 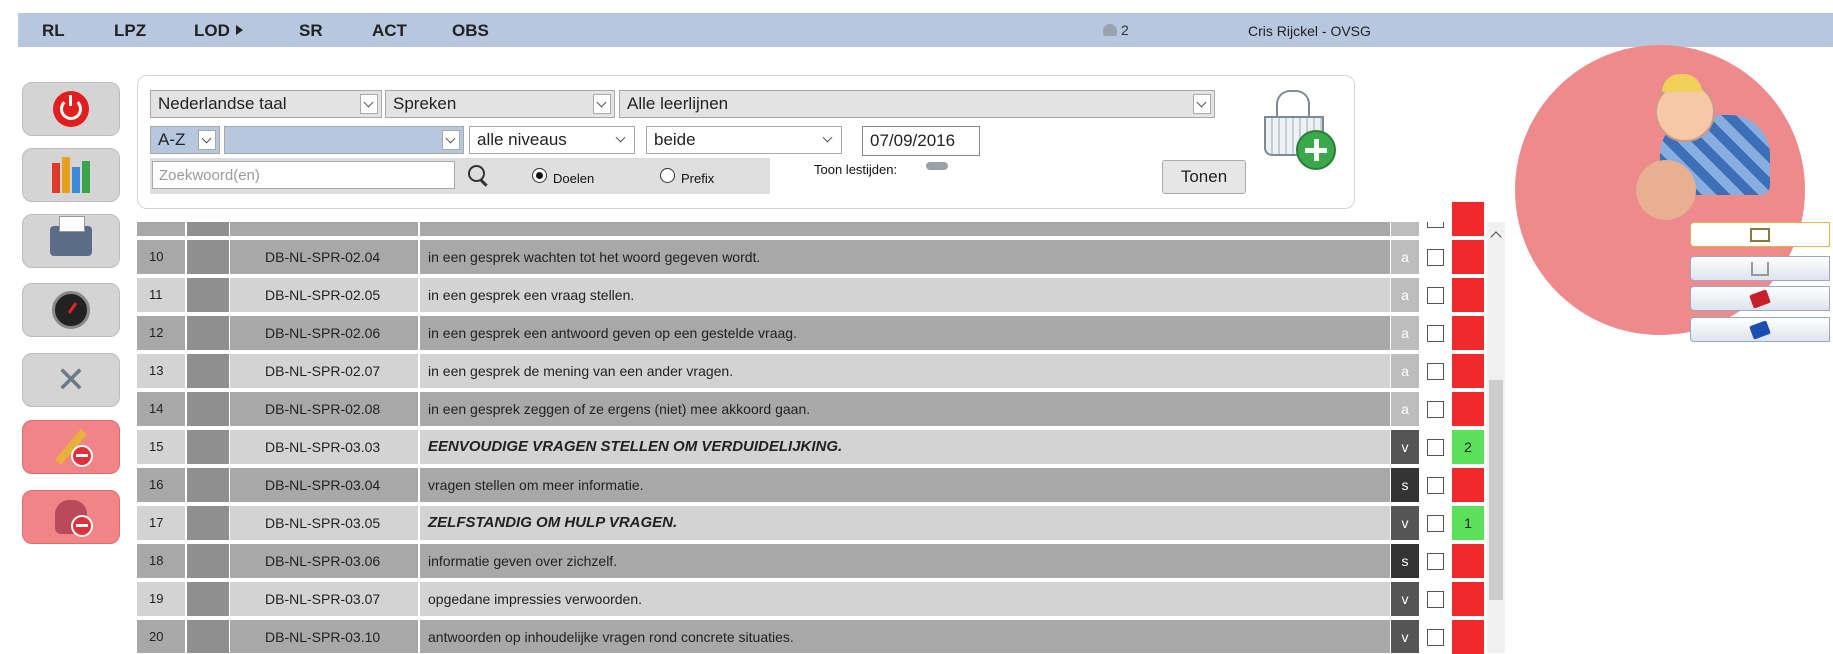 What do you see at coordinates (1496, 235) in the screenshot?
I see `scroll-up-icon` at bounding box center [1496, 235].